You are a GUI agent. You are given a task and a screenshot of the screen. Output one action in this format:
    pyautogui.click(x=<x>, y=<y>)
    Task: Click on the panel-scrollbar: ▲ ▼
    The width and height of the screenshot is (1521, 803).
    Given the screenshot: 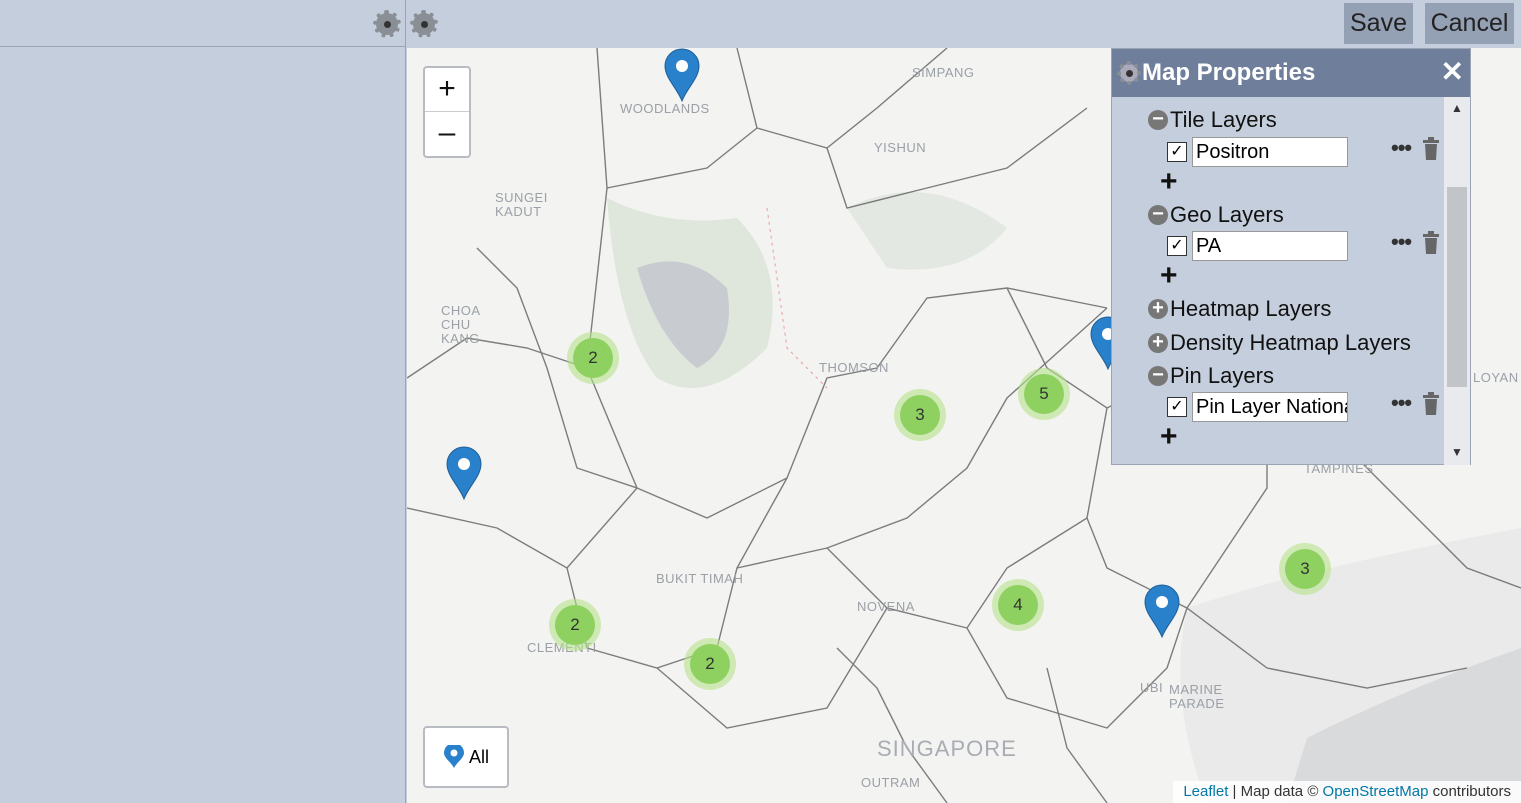 What is the action you would take?
    pyautogui.click(x=1457, y=281)
    